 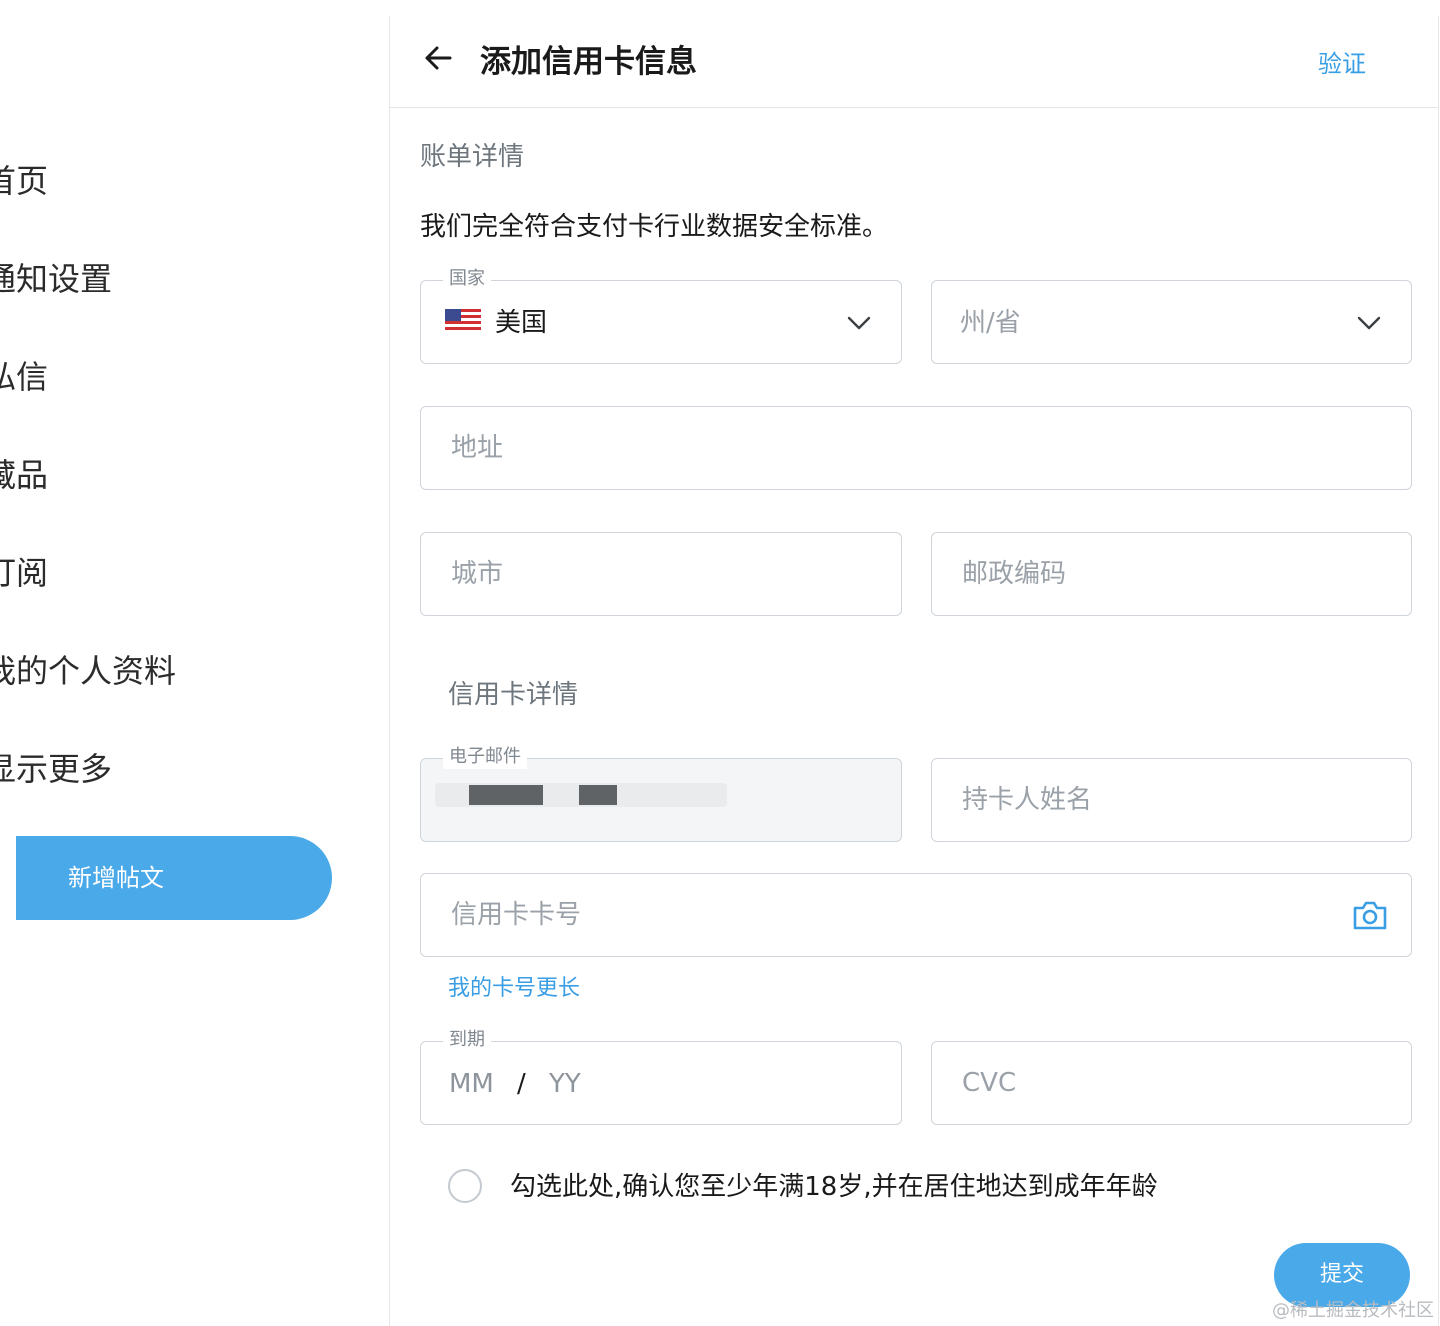 I want to click on panel-header: 添加信用卡信息 验证, so click(x=914, y=62).